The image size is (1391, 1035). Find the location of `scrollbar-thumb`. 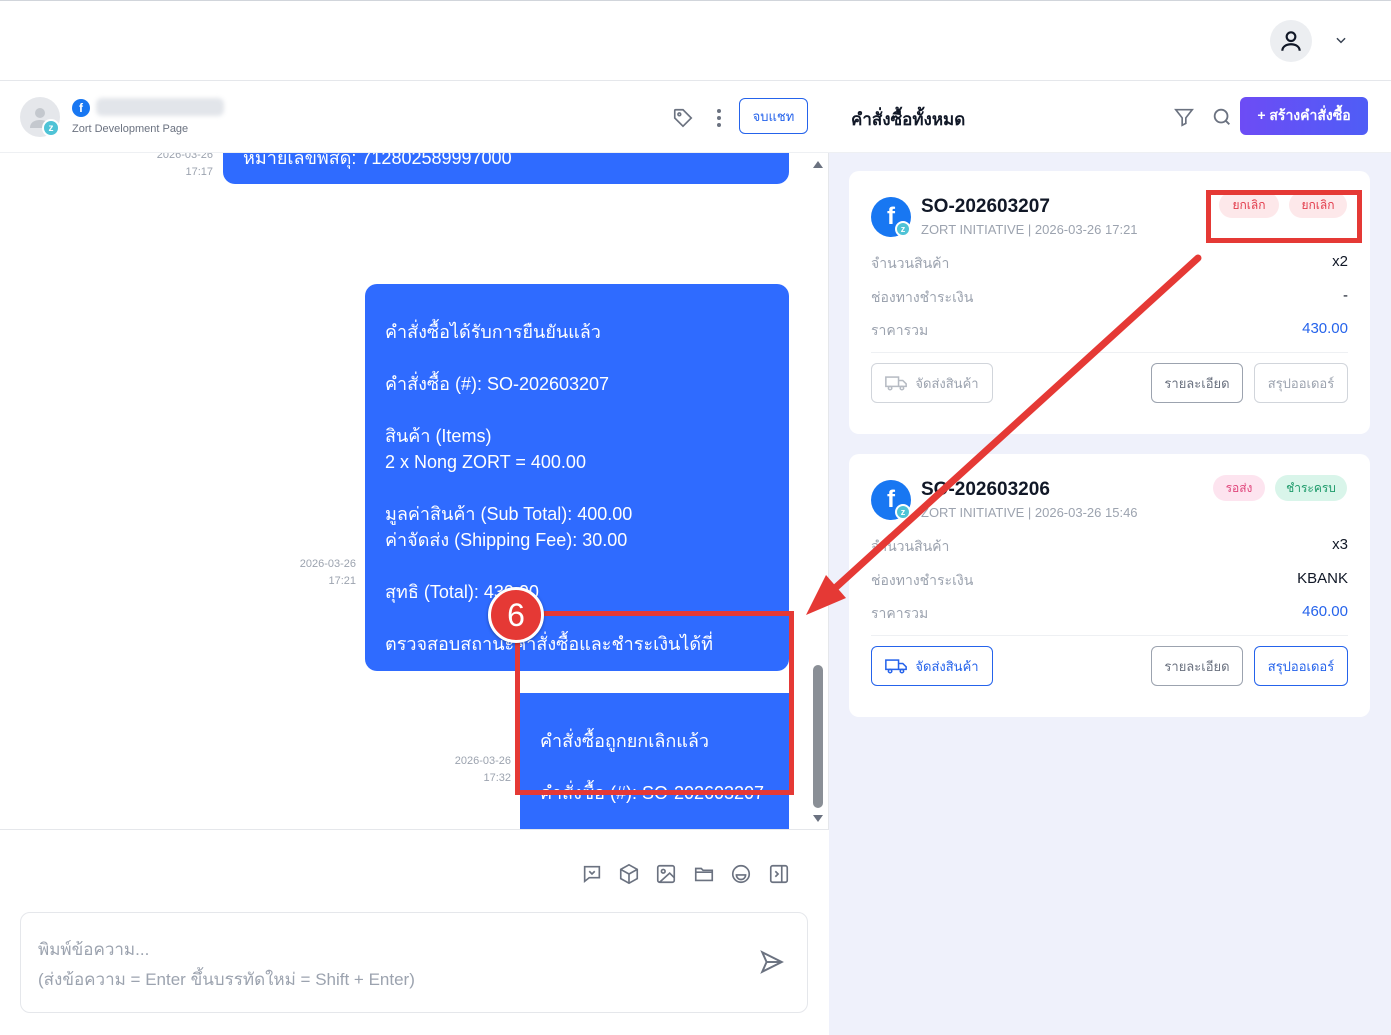

scrollbar-thumb is located at coordinates (818, 736).